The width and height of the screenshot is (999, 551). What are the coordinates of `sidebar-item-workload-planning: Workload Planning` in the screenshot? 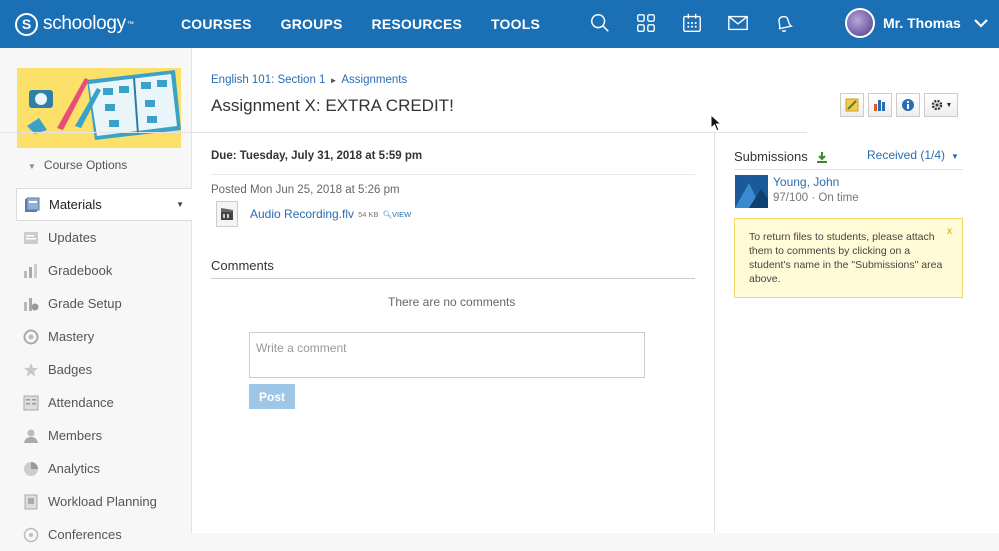 It's located at (104, 501).